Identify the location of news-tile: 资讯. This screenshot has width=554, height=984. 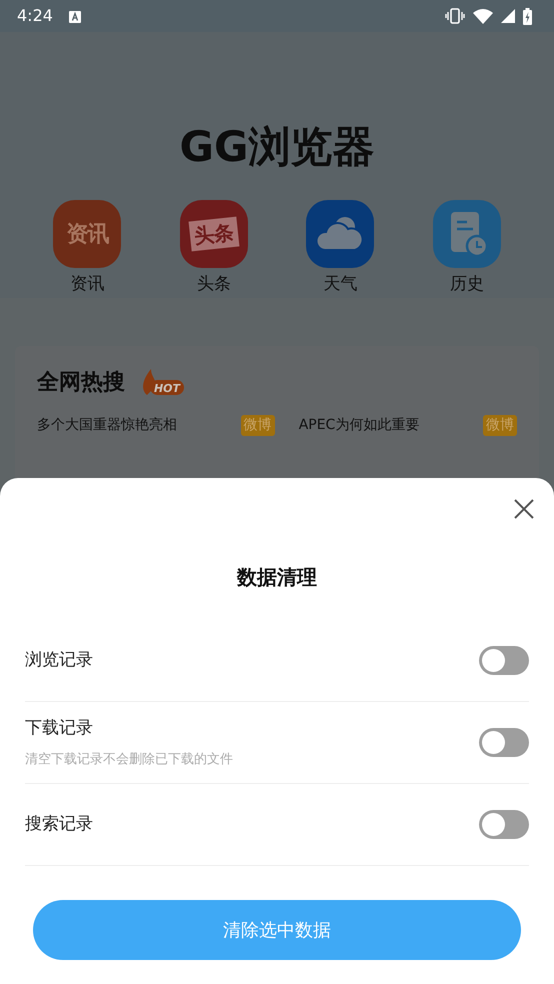
(87, 234).